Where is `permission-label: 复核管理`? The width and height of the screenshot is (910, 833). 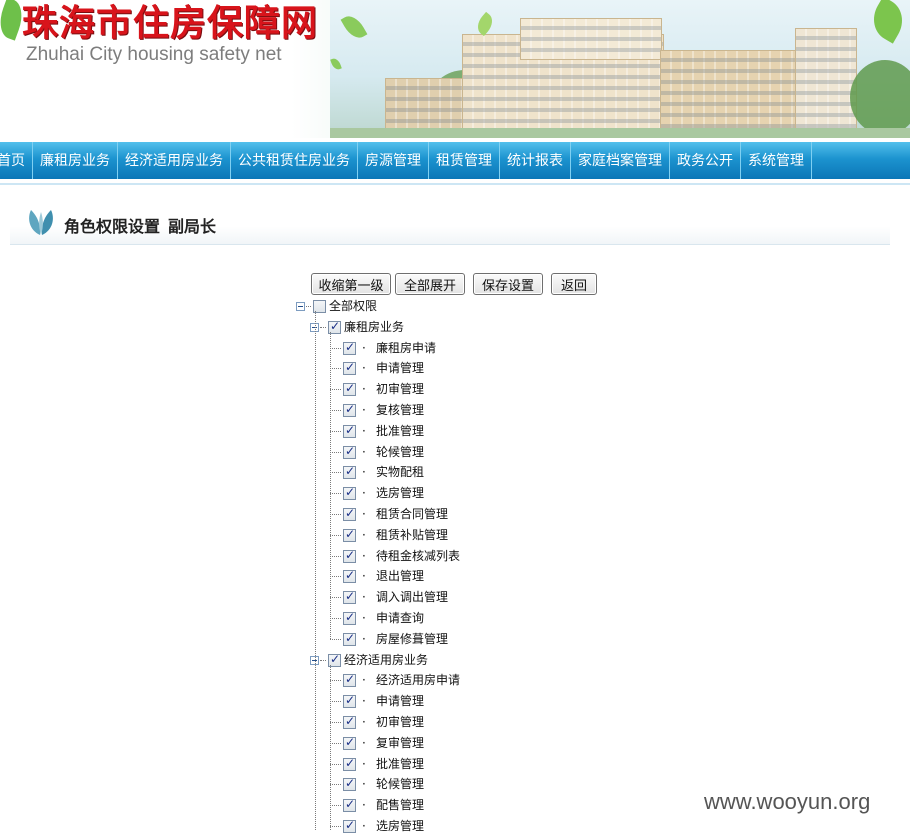
permission-label: 复核管理 is located at coordinates (400, 410).